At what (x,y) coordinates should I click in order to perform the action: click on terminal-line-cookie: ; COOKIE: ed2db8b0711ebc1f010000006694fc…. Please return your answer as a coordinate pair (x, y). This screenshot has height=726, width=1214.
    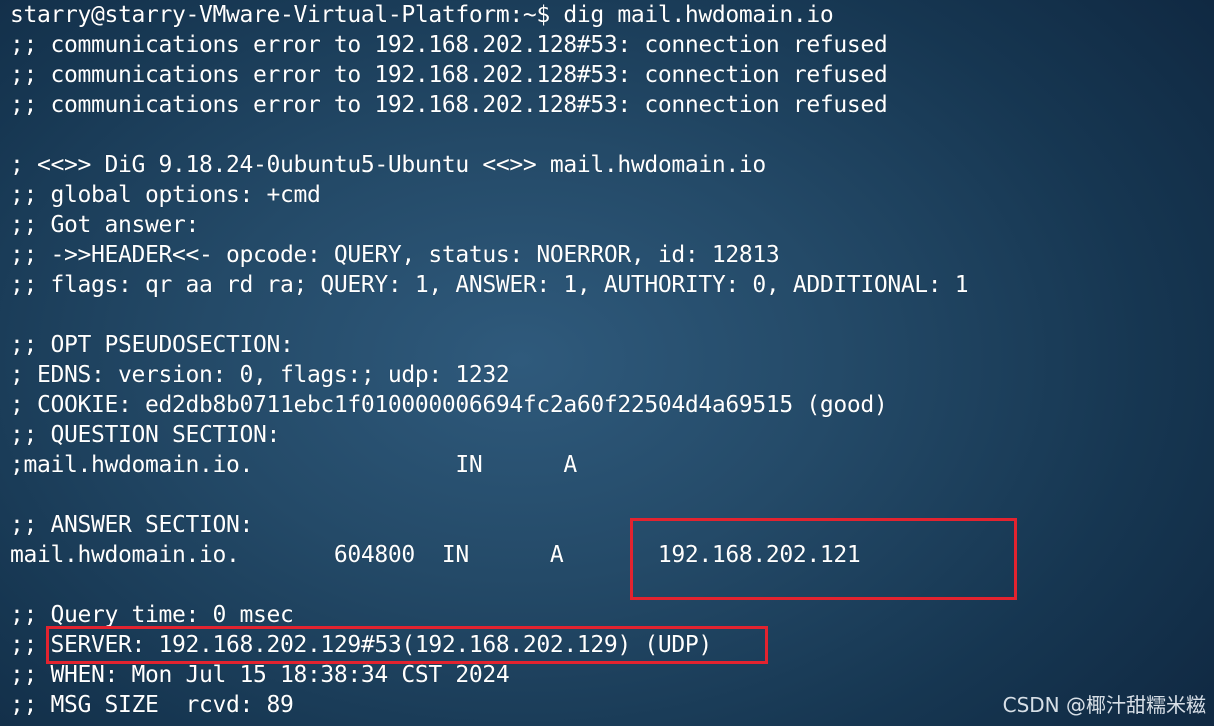
    Looking at the image, I should click on (449, 405).